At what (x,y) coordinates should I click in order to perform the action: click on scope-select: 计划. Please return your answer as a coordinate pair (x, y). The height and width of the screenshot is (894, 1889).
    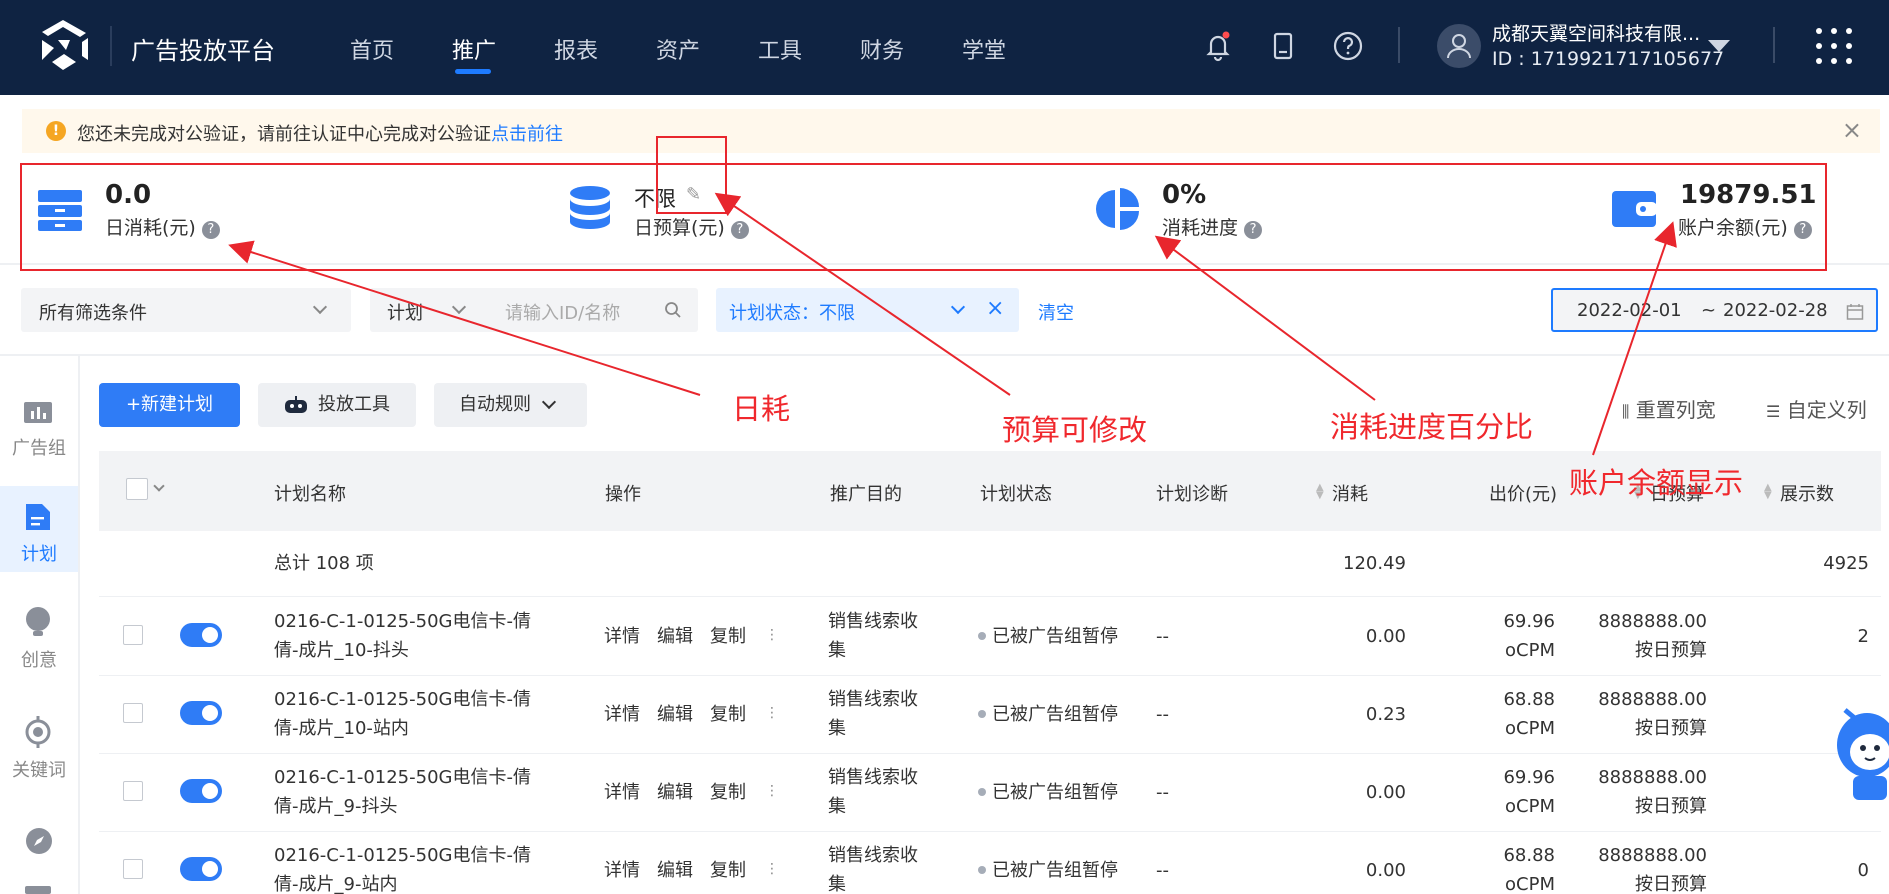
    Looking at the image, I should click on (405, 312).